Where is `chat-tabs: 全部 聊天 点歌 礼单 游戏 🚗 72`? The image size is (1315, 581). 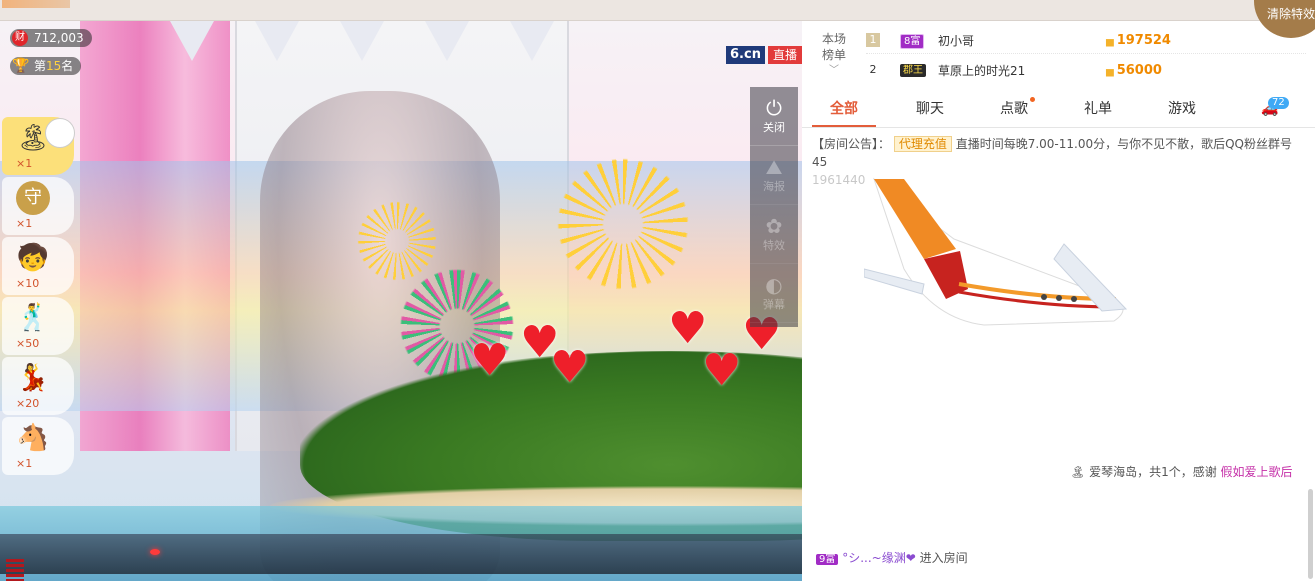 chat-tabs: 全部 聊天 点歌 礼单 游戏 🚗 72 is located at coordinates (1058, 109).